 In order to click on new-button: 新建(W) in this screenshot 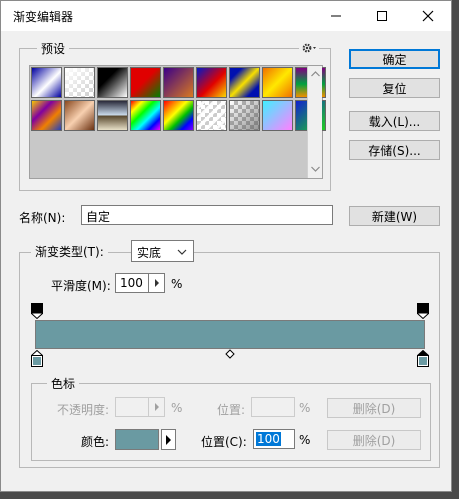, I will do `click(394, 216)`.